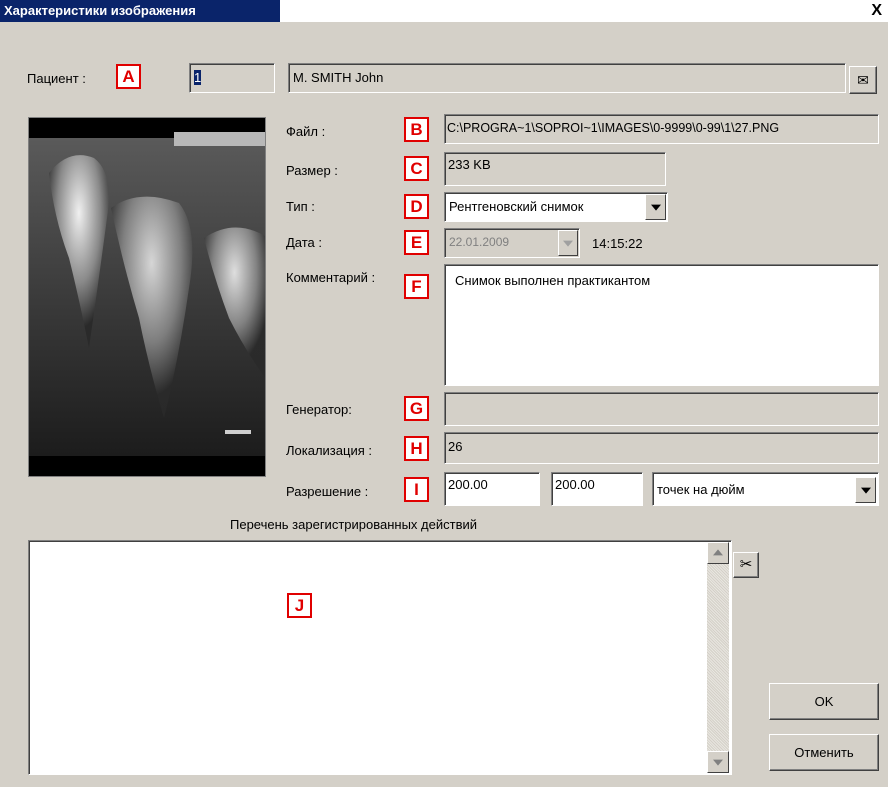 The image size is (888, 787). What do you see at coordinates (299, 605) in the screenshot?
I see `marker-j: J` at bounding box center [299, 605].